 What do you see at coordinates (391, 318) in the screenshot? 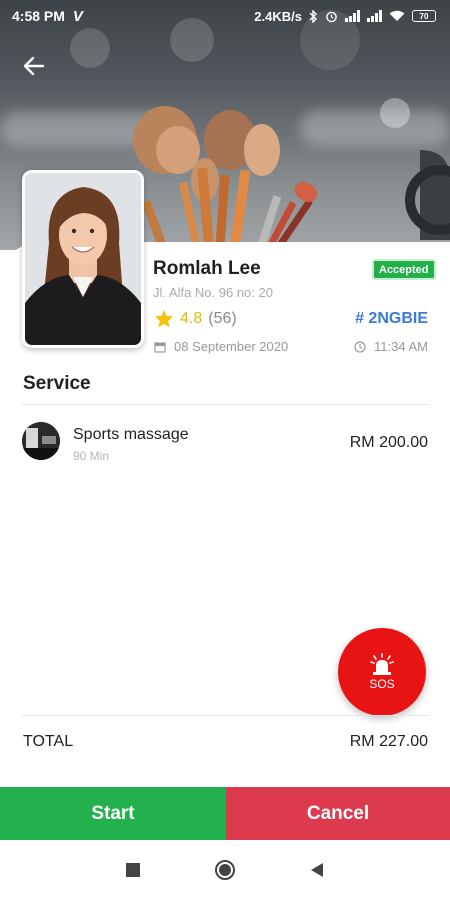
I see `booking-code: # 2NGBIE` at bounding box center [391, 318].